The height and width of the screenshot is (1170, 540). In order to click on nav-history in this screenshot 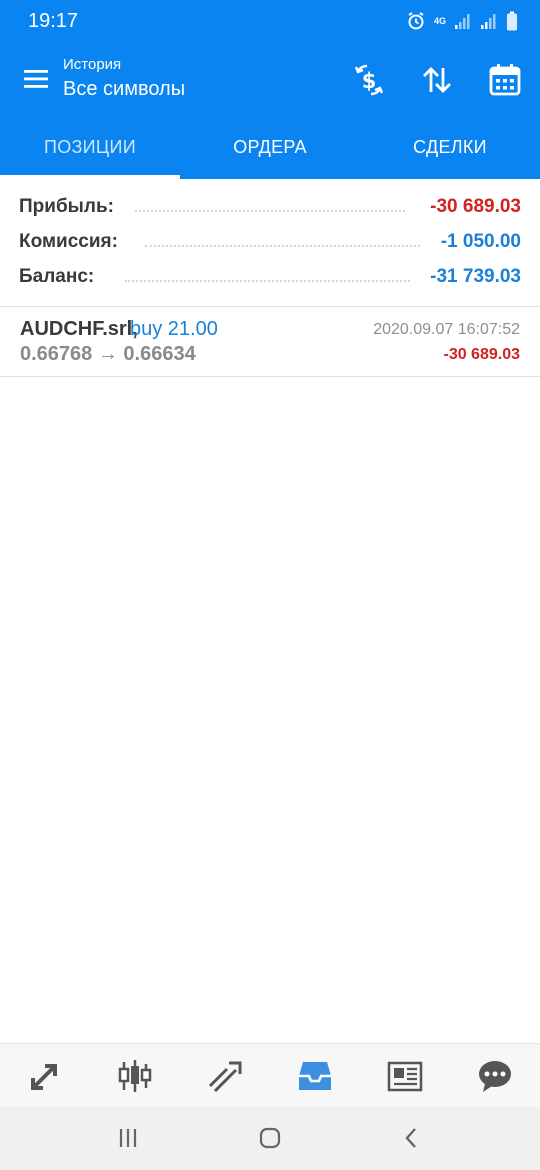, I will do `click(315, 1075)`.